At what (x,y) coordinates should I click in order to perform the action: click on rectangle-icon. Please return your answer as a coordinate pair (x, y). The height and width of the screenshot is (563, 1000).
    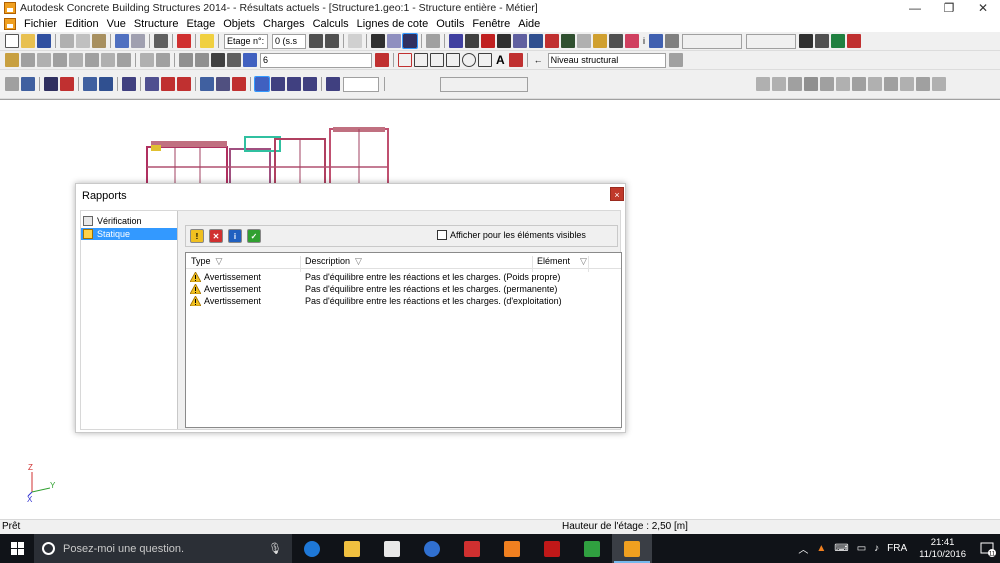
    Looking at the image, I should click on (485, 60).